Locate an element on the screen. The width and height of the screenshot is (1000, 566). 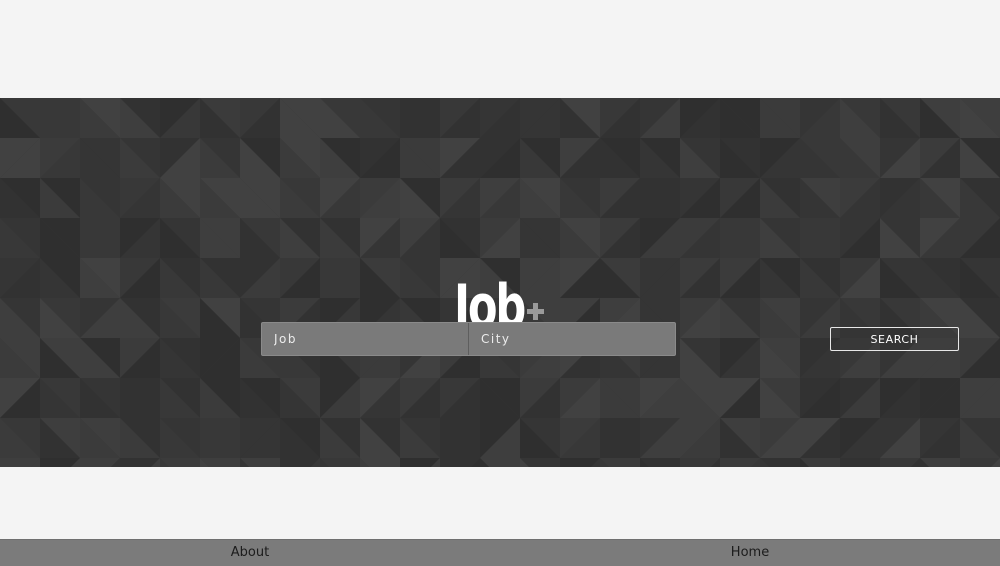
search-button: SEARCH is located at coordinates (894, 339).